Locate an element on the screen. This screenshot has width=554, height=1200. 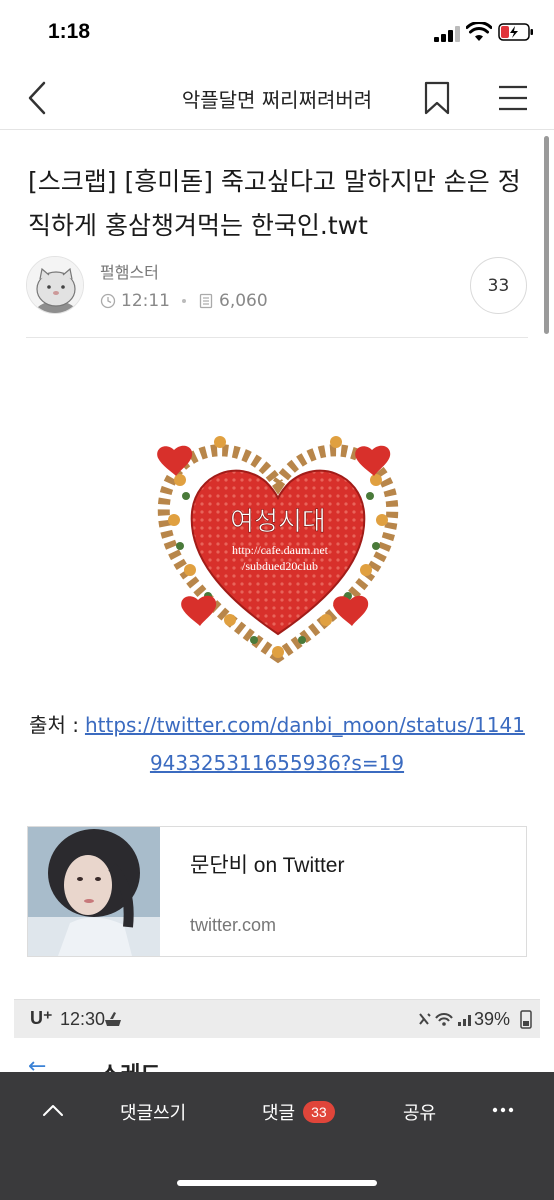
link-preview-card: 문단비 on Twitter twitter.com is located at coordinates (277, 891).